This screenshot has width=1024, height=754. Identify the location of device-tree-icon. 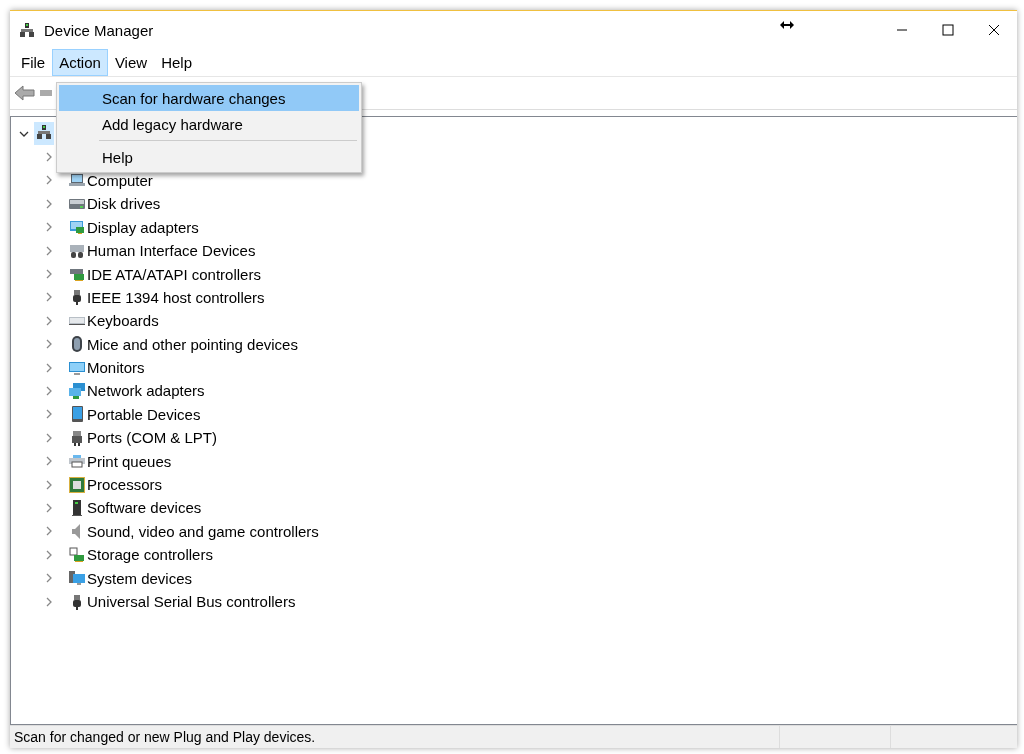
(44, 132).